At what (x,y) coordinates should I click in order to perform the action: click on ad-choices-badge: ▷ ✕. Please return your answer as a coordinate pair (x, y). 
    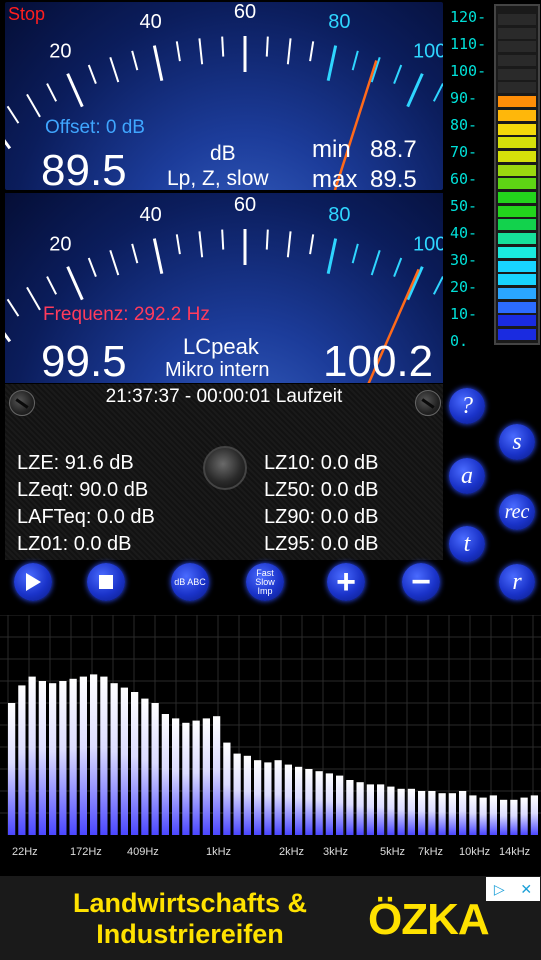
    Looking at the image, I should click on (513, 889).